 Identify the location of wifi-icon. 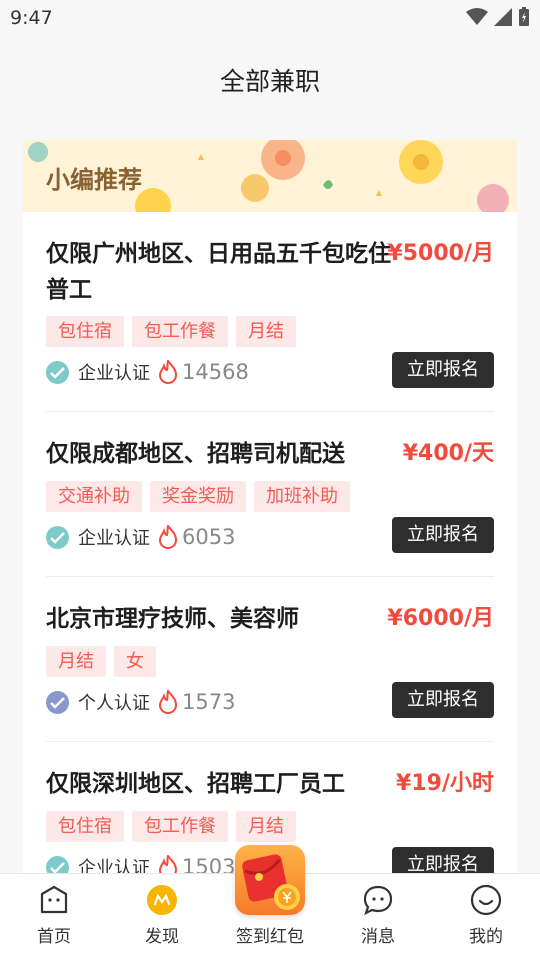
(477, 16).